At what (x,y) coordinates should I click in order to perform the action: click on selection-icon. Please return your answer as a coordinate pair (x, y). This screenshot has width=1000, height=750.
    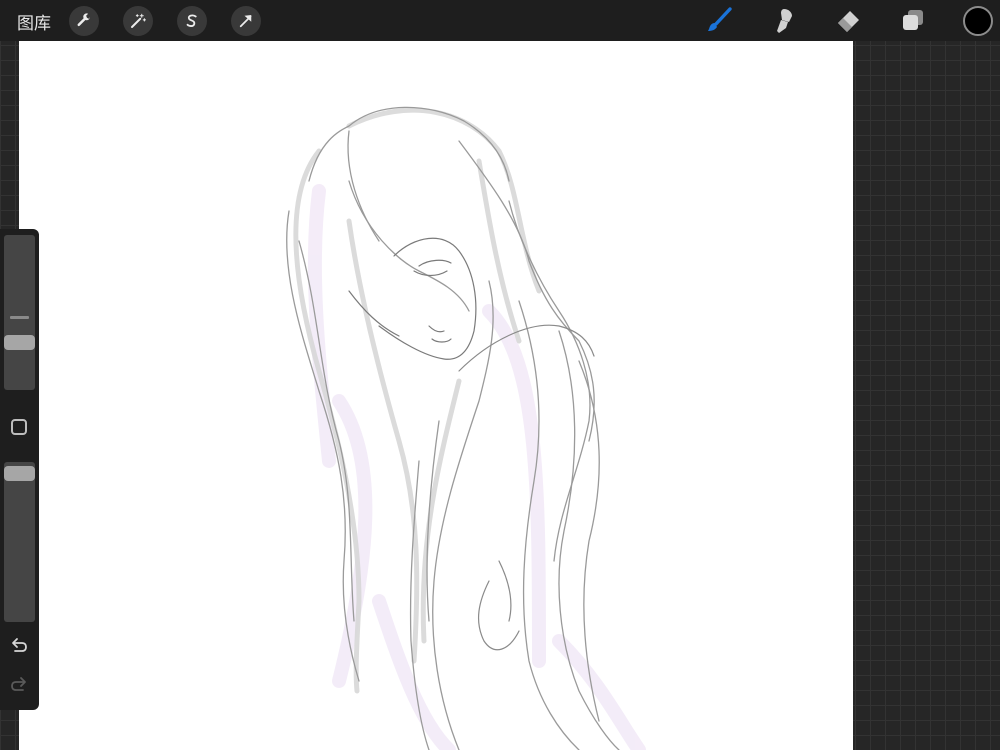
    Looking at the image, I should click on (191, 20).